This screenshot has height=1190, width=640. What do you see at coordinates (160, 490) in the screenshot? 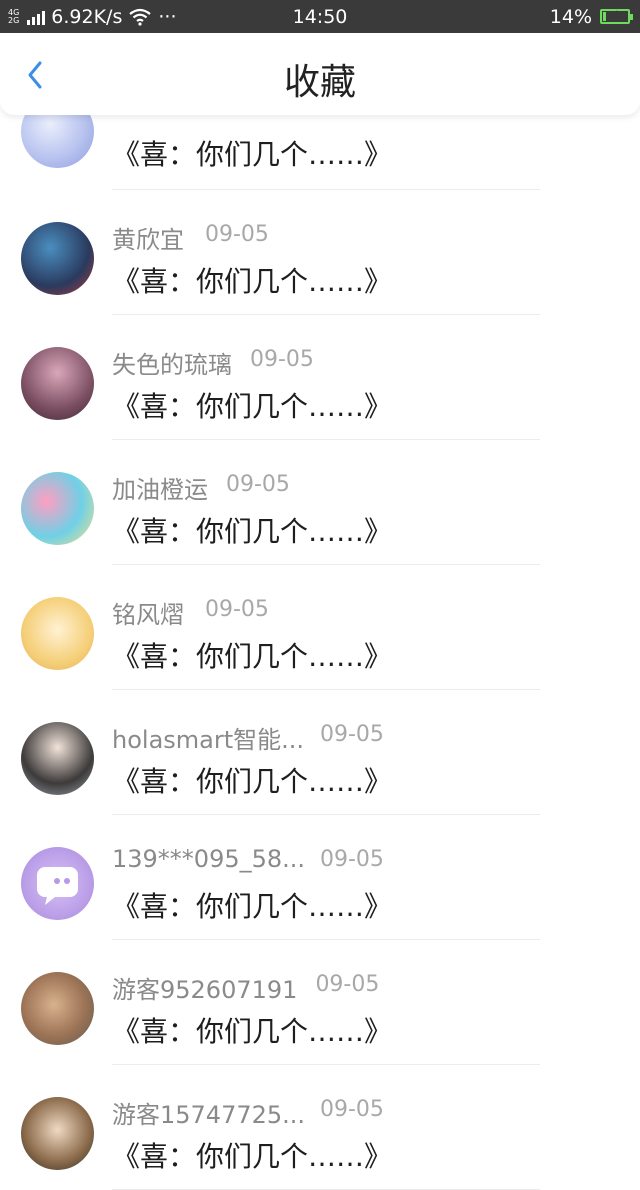
I see `user-name: 加油橙运` at bounding box center [160, 490].